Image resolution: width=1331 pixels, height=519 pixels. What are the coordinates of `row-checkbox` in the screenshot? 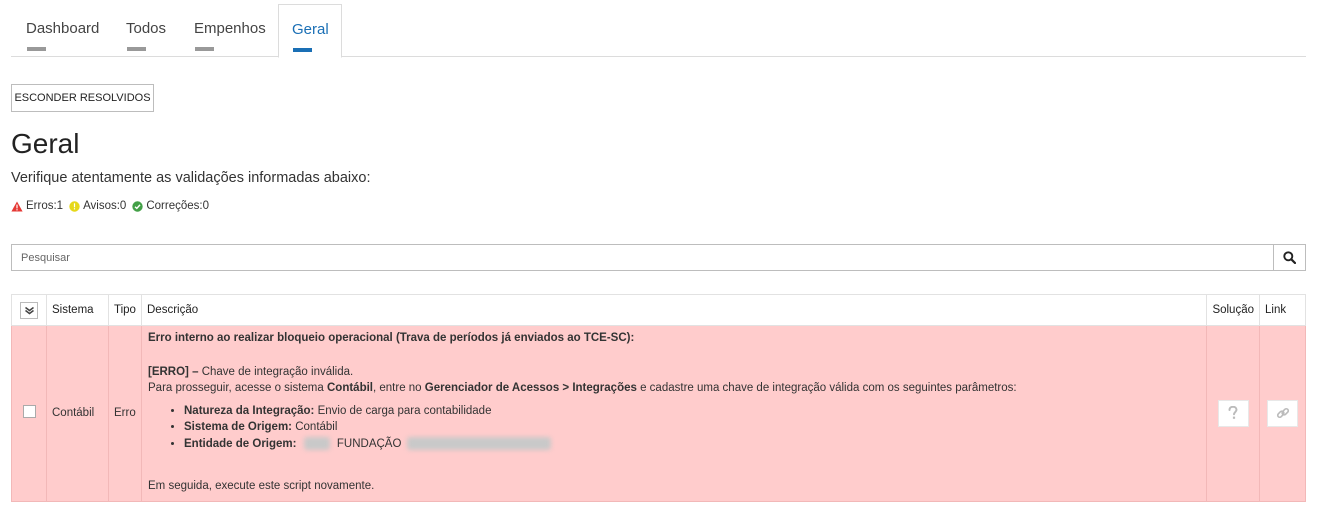 It's located at (29, 412).